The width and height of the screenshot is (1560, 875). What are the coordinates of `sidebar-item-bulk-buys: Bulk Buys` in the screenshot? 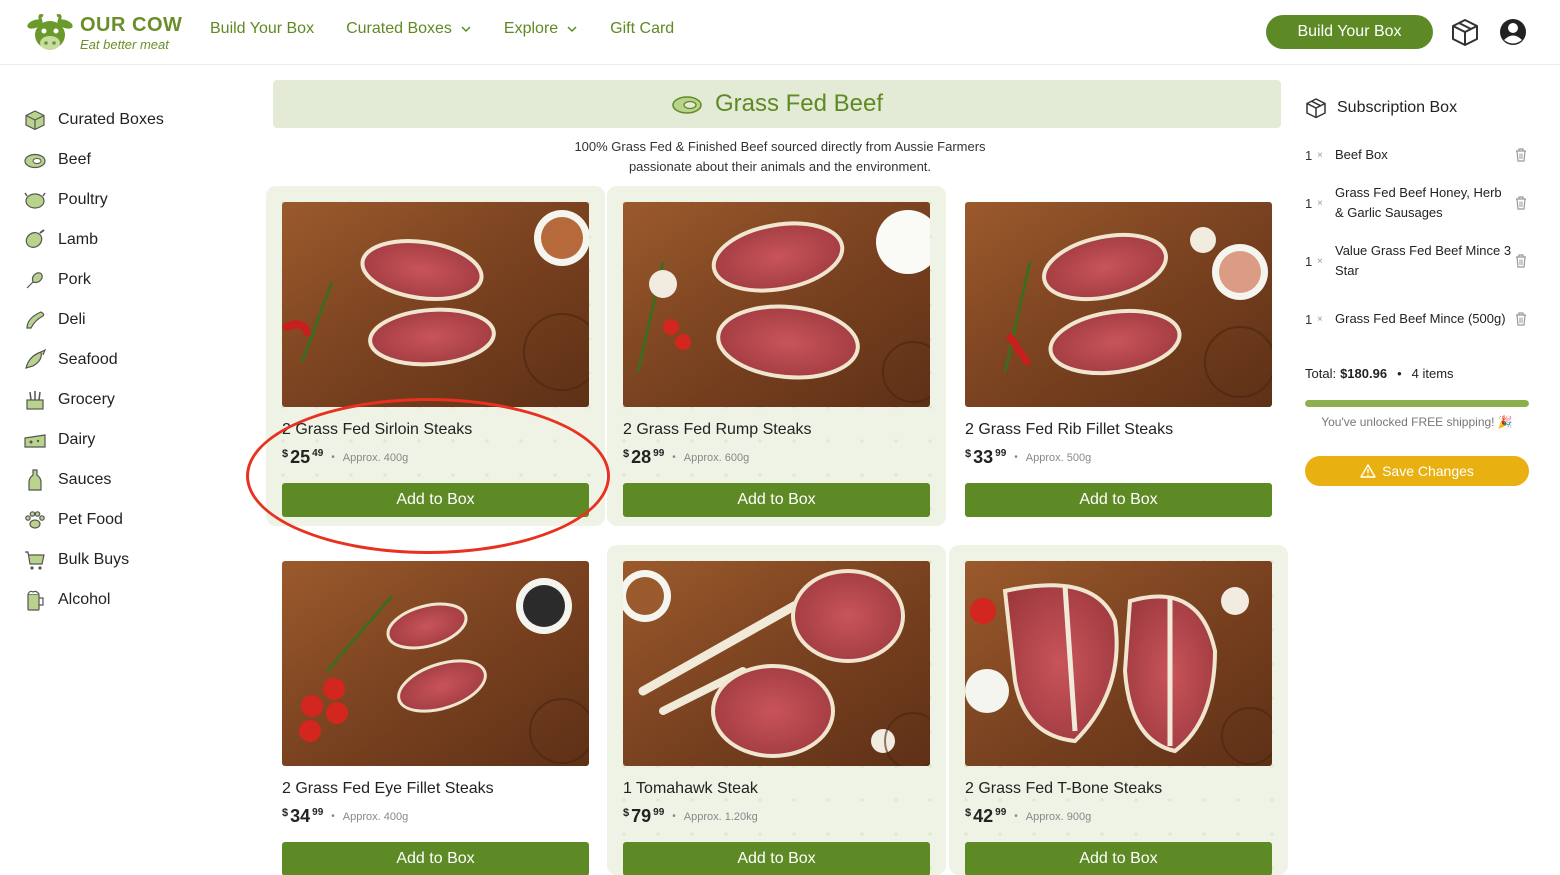 It's located at (122, 560).